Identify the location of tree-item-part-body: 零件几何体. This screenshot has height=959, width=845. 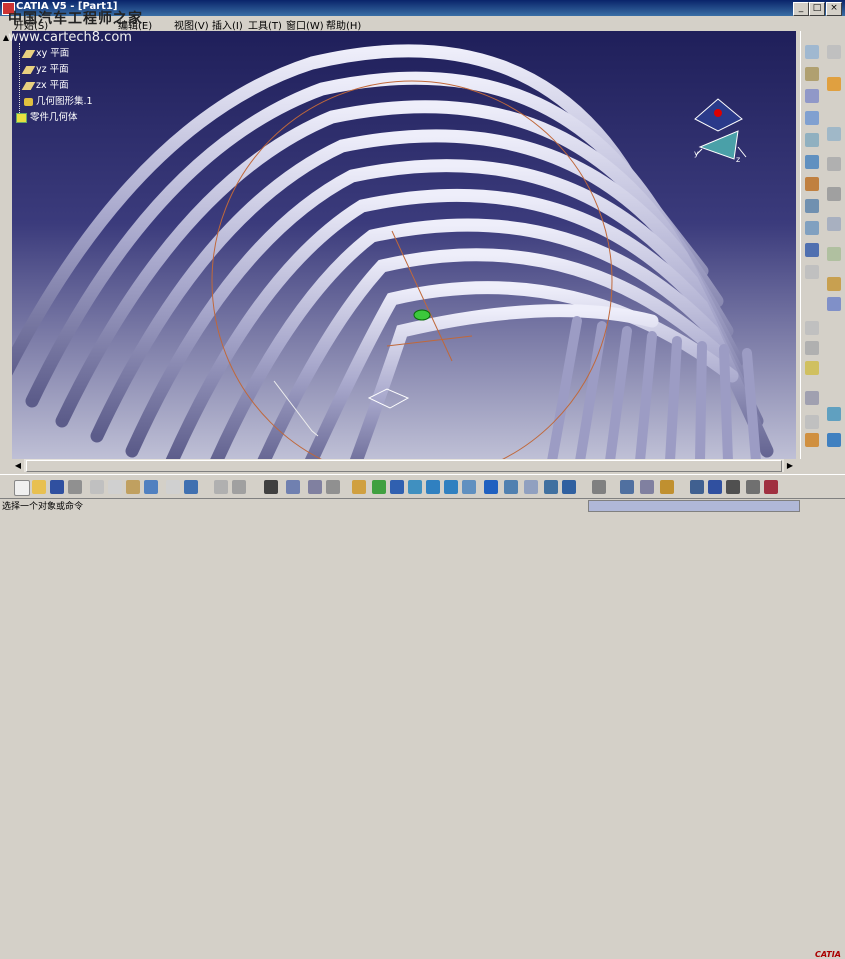
(47, 116).